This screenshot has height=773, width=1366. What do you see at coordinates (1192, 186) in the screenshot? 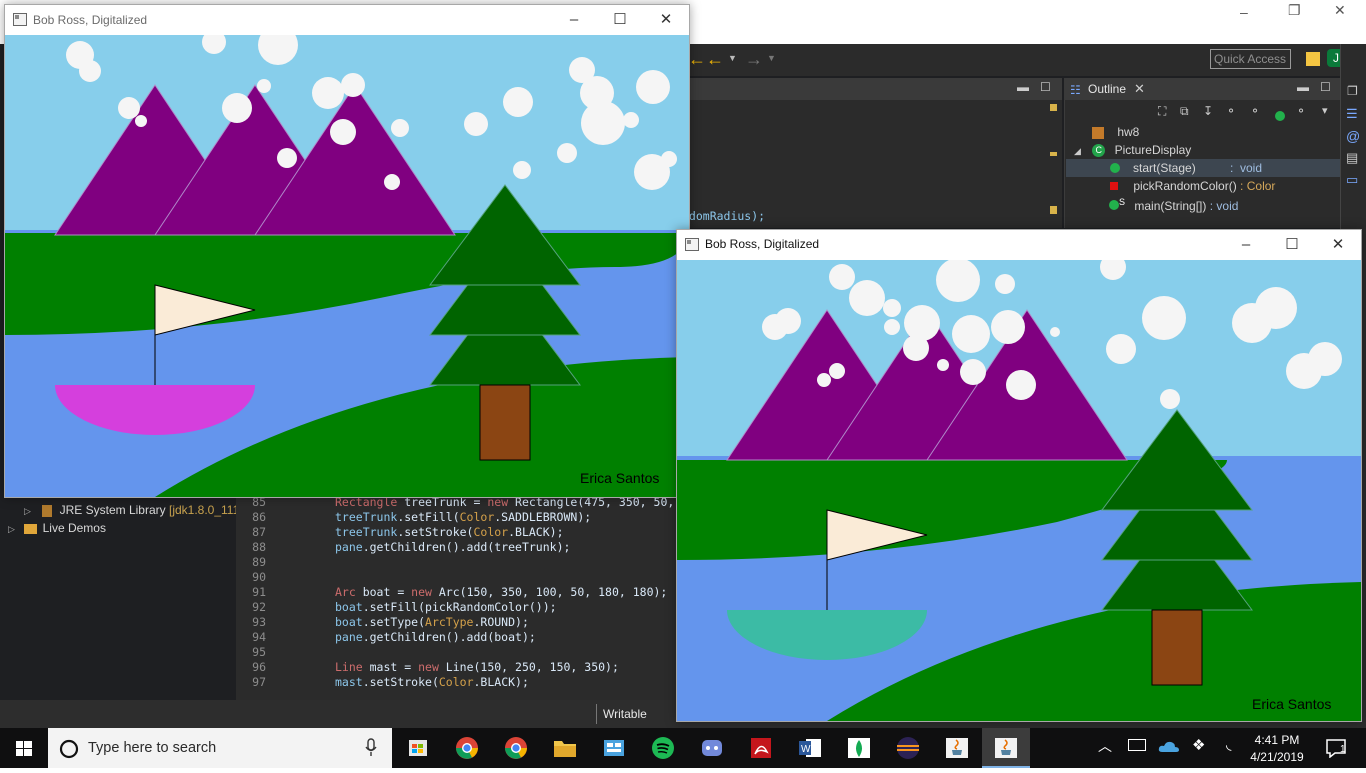
I see `outline-item-pickrandomcolor: pickRandomColor() : Color` at bounding box center [1192, 186].